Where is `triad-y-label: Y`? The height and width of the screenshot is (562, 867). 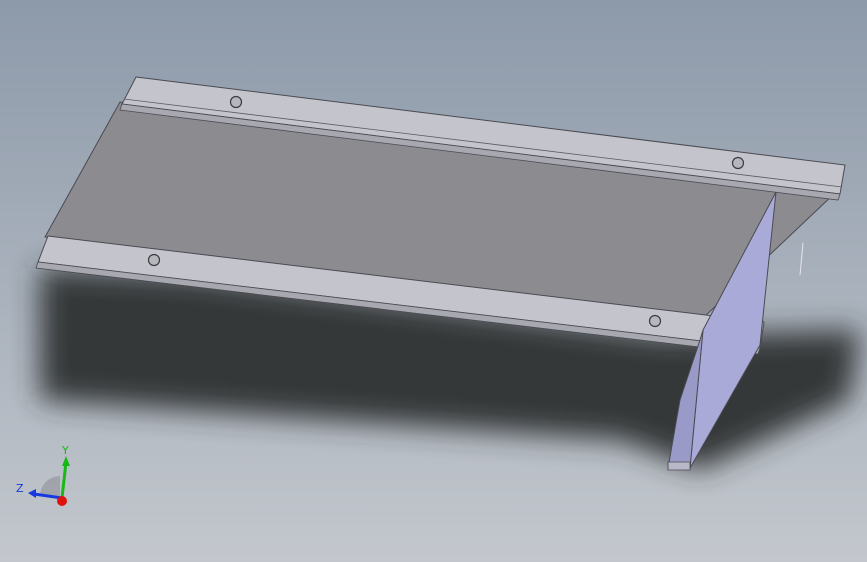
triad-y-label: Y is located at coordinates (65, 450).